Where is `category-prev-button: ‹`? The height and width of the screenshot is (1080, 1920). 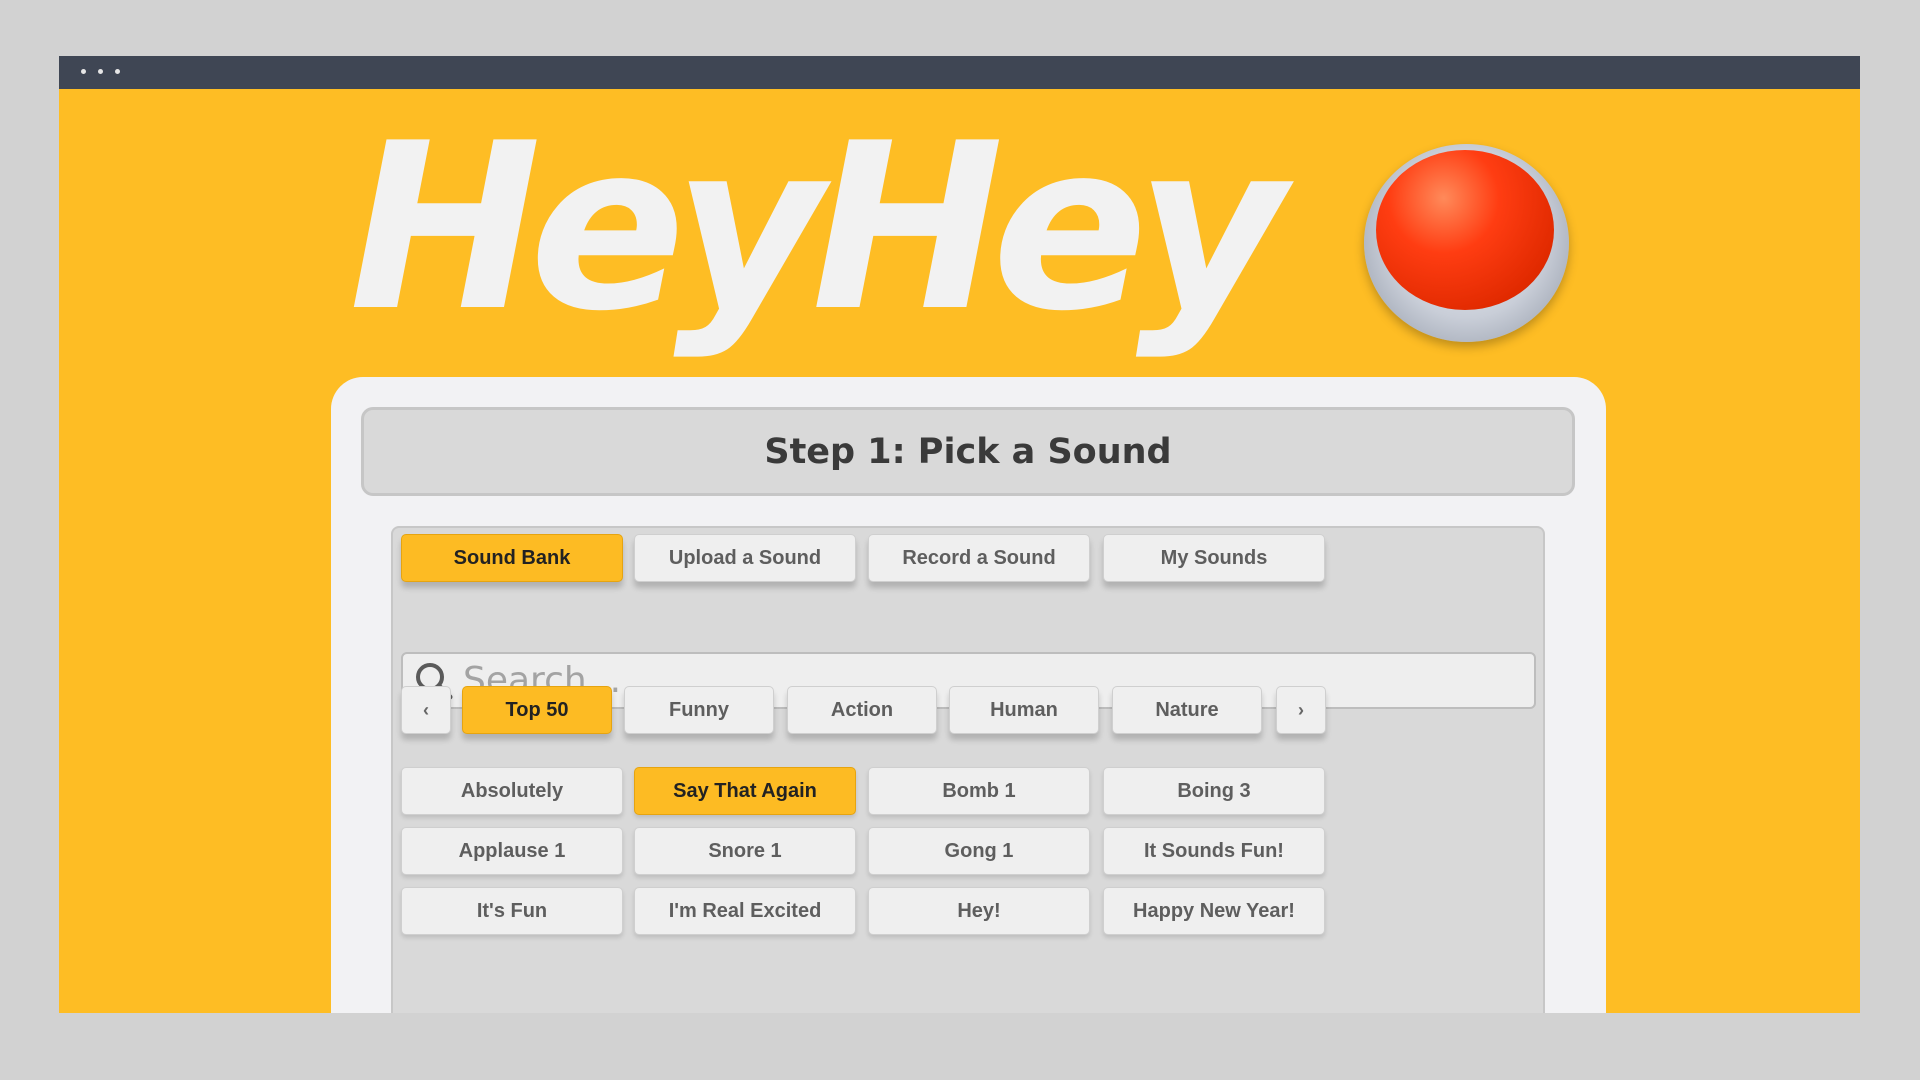 category-prev-button: ‹ is located at coordinates (426, 710).